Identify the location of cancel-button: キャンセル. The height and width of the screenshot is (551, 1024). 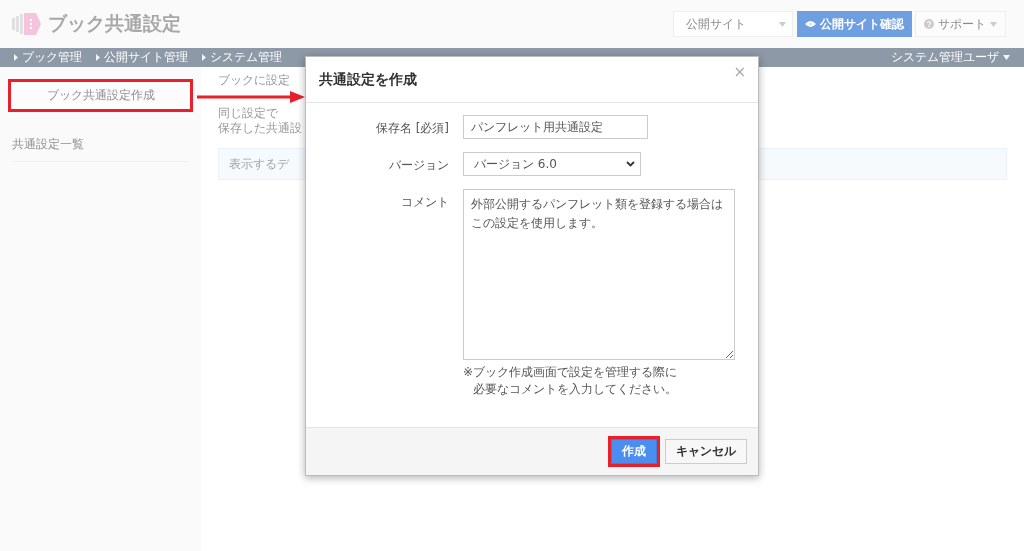
(706, 451).